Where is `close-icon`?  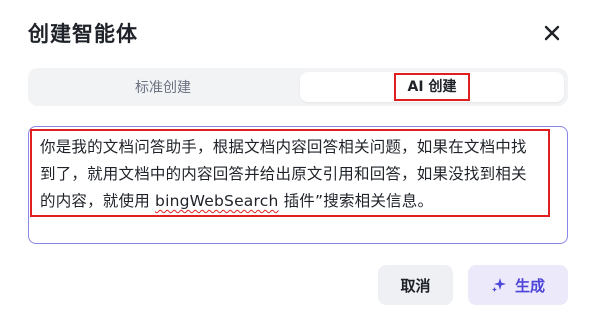
close-icon is located at coordinates (552, 33).